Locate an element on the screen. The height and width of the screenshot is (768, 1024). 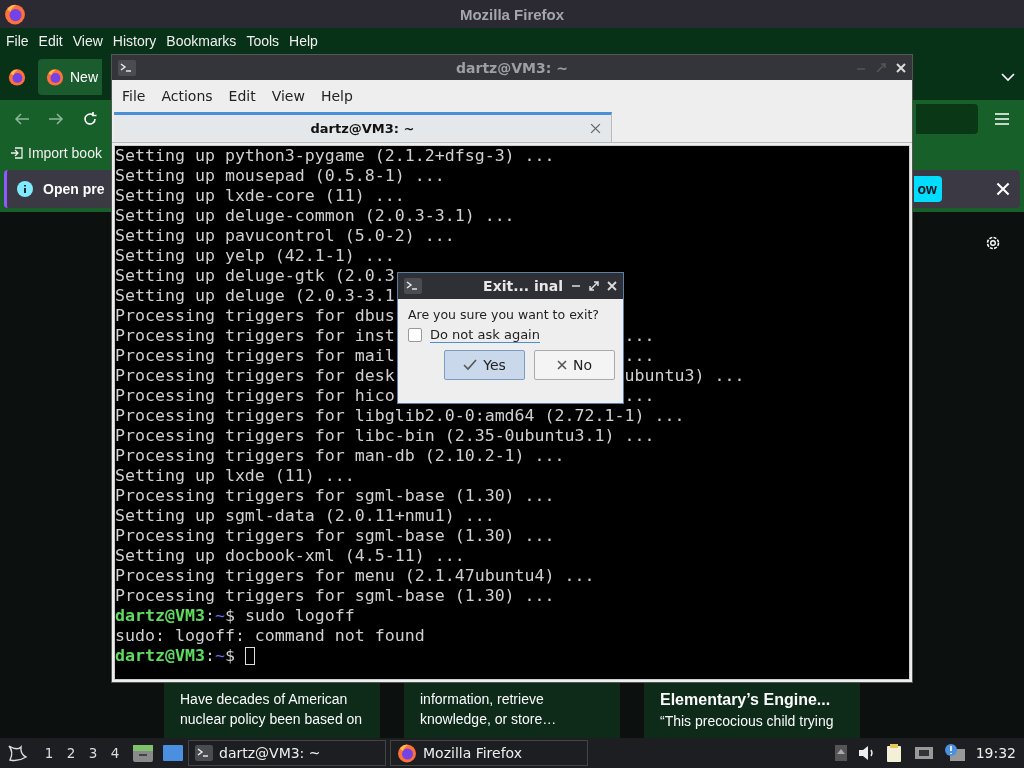
menu-item: Bookmarks is located at coordinates (201, 41).